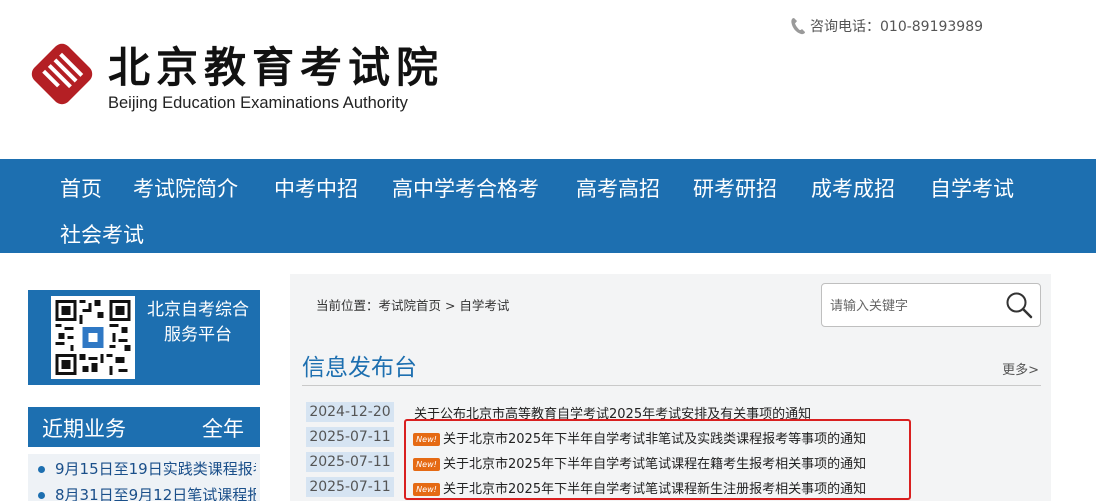 The height and width of the screenshot is (501, 1096). What do you see at coordinates (62, 74) in the screenshot?
I see `logo-mark-icon` at bounding box center [62, 74].